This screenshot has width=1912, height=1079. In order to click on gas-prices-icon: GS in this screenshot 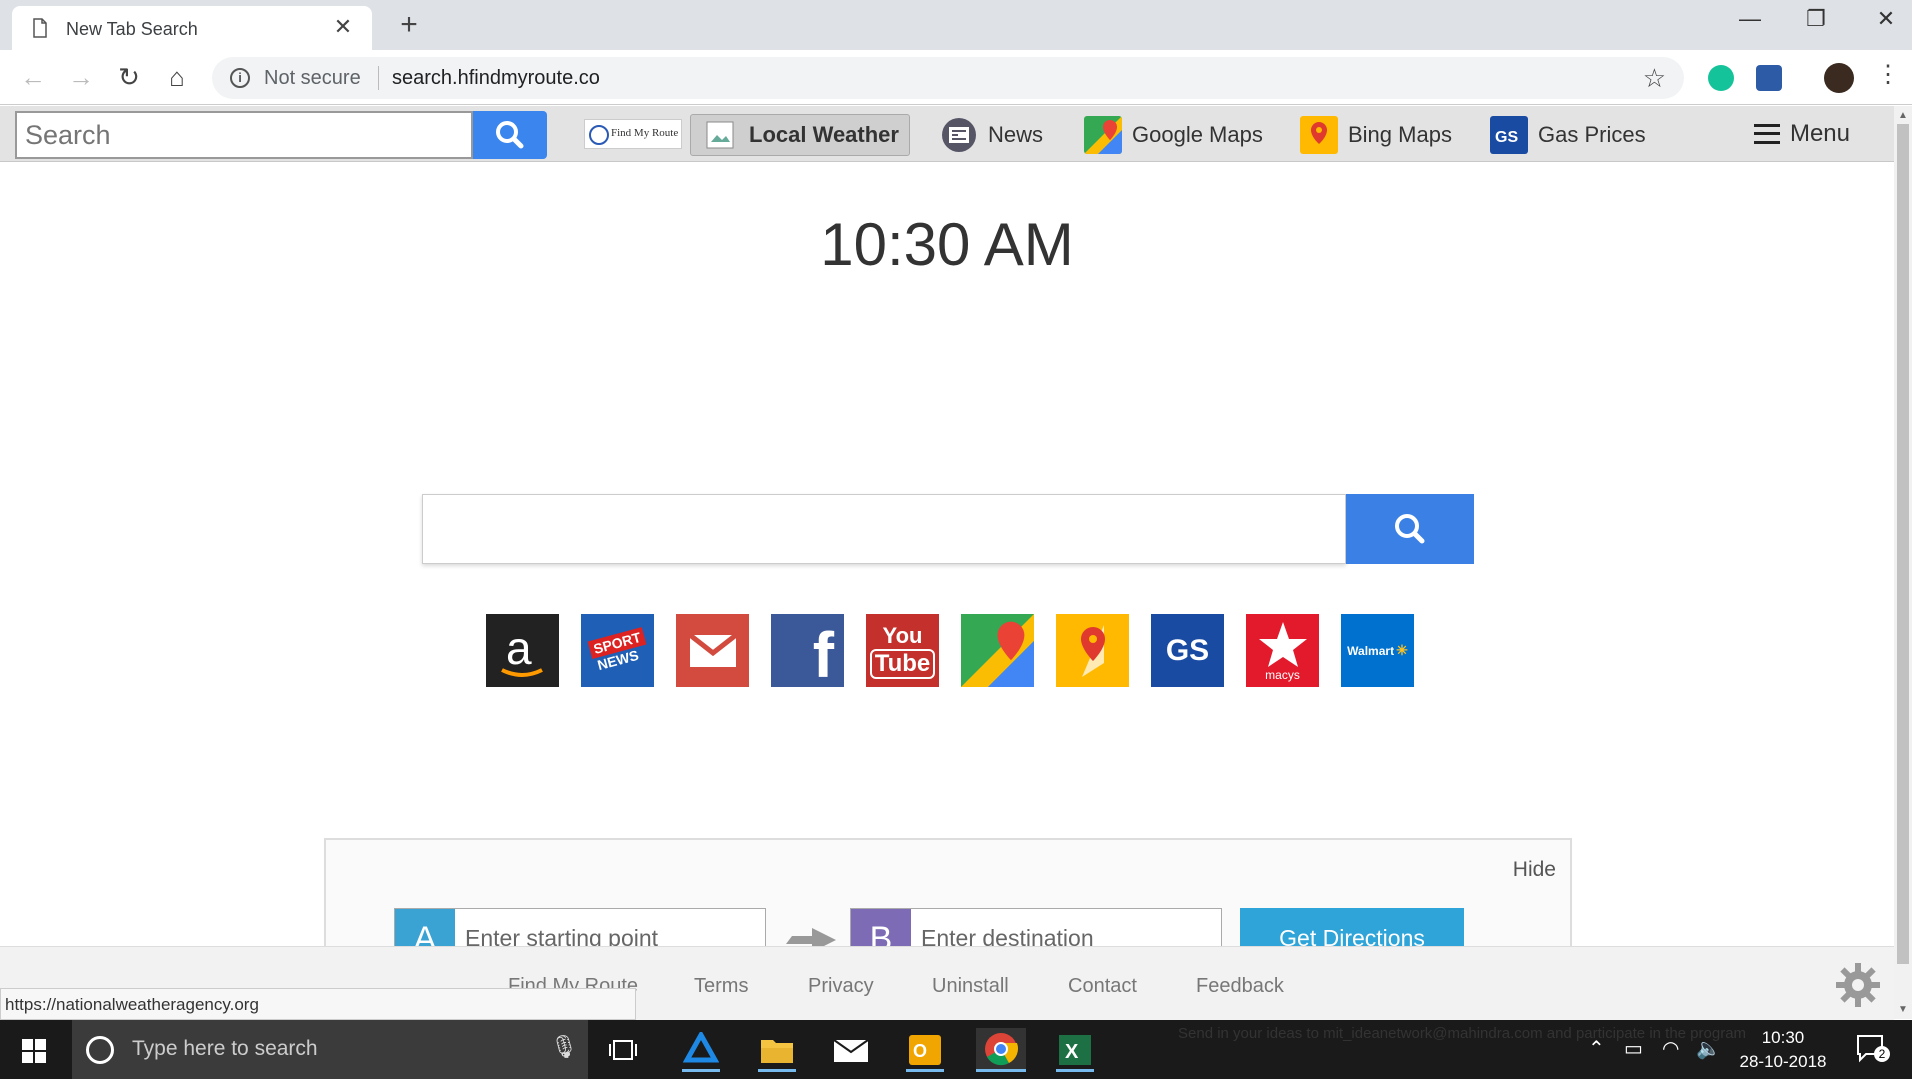, I will do `click(1509, 135)`.